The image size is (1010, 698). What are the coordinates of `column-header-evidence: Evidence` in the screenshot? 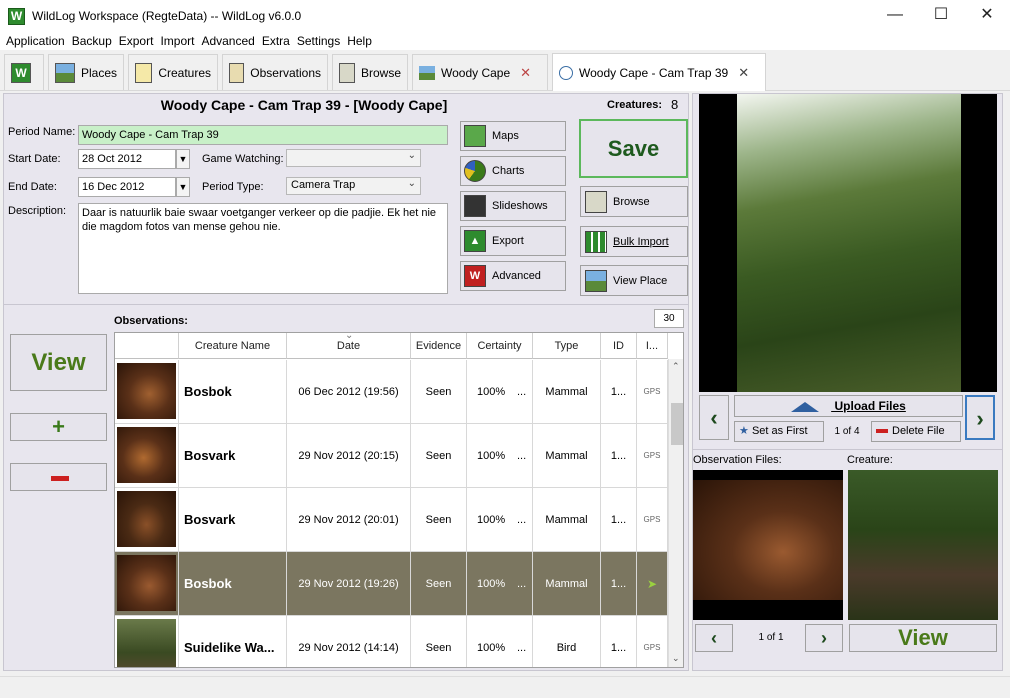 It's located at (439, 346).